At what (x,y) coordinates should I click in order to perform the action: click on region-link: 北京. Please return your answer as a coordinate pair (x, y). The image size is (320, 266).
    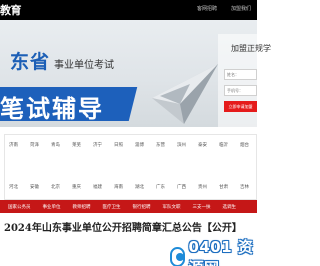
    Looking at the image, I should click on (61, 187).